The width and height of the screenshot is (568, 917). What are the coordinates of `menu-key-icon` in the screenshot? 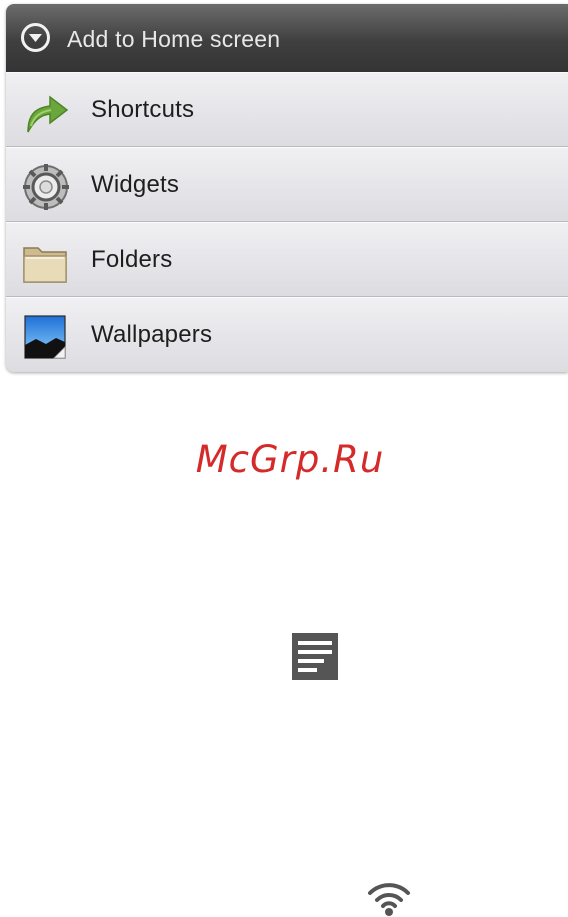 It's located at (315, 656).